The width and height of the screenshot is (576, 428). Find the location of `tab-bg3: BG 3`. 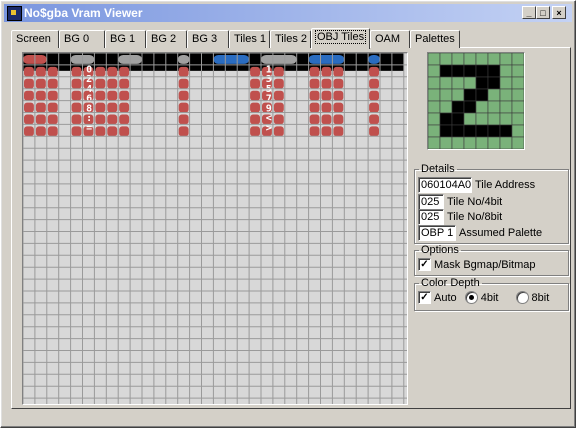

tab-bg3: BG 3 is located at coordinates (208, 39).